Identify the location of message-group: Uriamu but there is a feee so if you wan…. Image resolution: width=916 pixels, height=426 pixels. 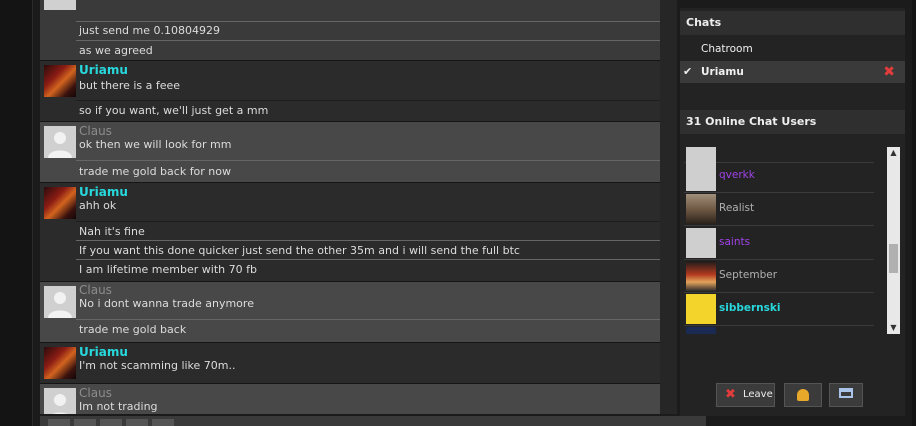
(350, 91).